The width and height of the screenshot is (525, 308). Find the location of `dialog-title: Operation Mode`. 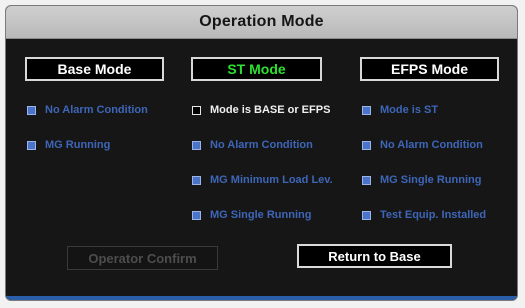

dialog-title: Operation Mode is located at coordinates (261, 21).